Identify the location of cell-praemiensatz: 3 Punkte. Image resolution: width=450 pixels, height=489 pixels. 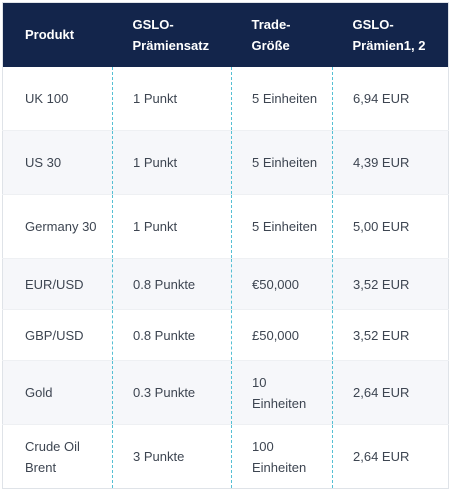
(172, 456).